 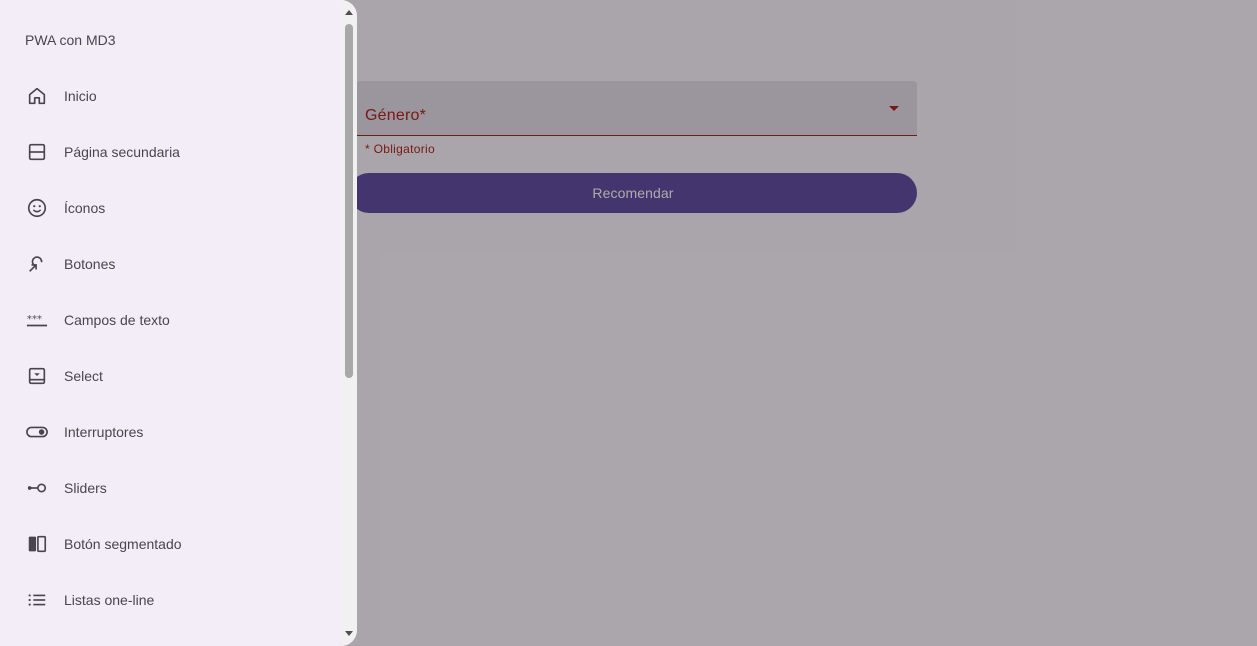 I want to click on drawer-item-label: Botones, so click(x=90, y=264).